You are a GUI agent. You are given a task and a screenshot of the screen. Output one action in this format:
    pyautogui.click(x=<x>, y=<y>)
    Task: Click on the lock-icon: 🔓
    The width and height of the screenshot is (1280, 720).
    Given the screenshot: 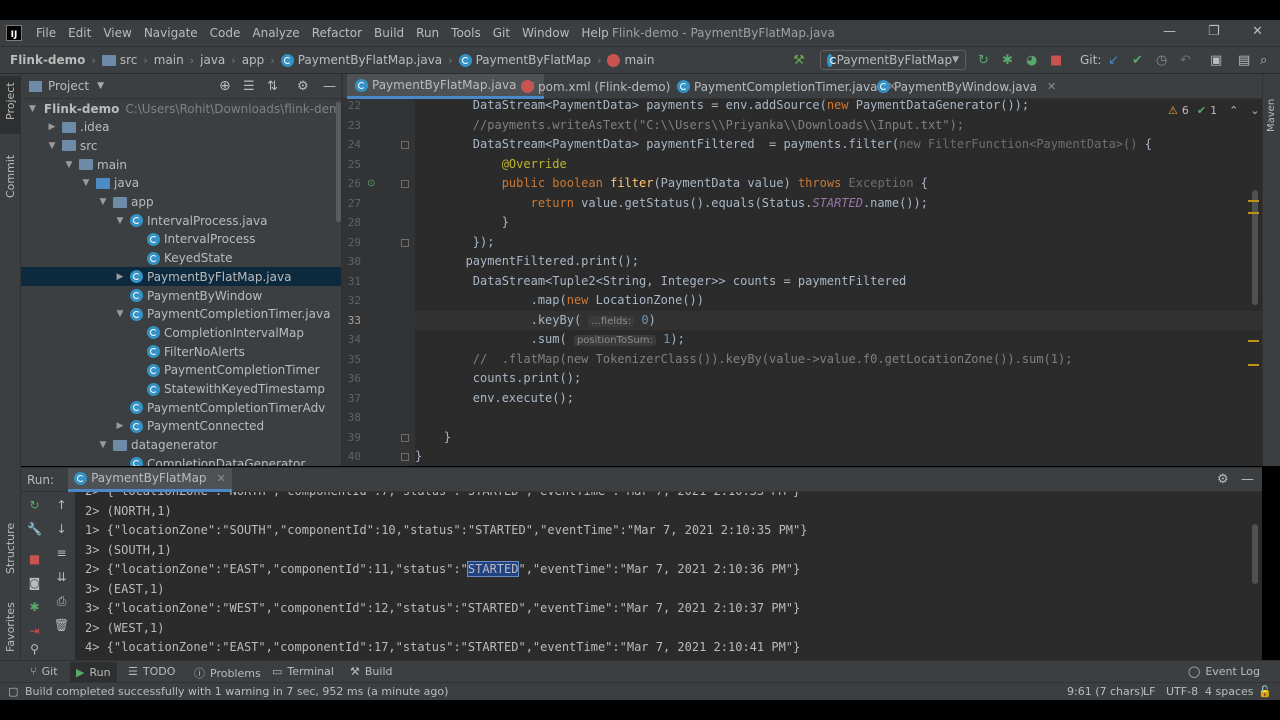 What is the action you would take?
    pyautogui.click(x=1265, y=691)
    